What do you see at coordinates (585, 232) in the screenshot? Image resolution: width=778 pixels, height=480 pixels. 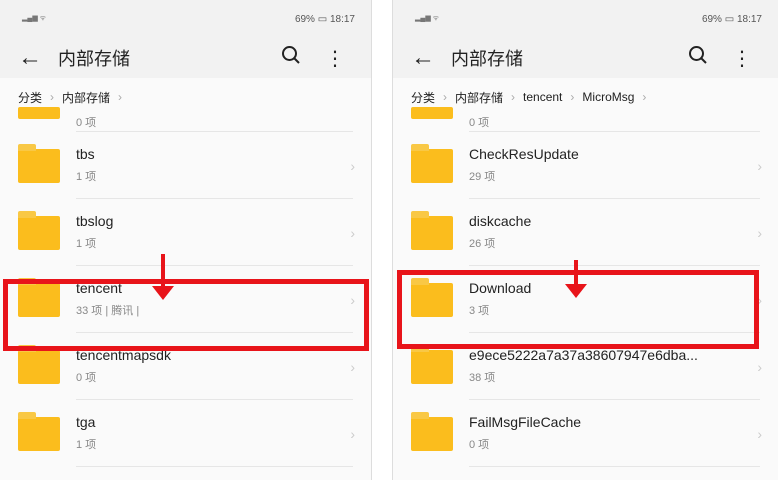 I see `folder-row: diskcache 26 项 ›` at bounding box center [585, 232].